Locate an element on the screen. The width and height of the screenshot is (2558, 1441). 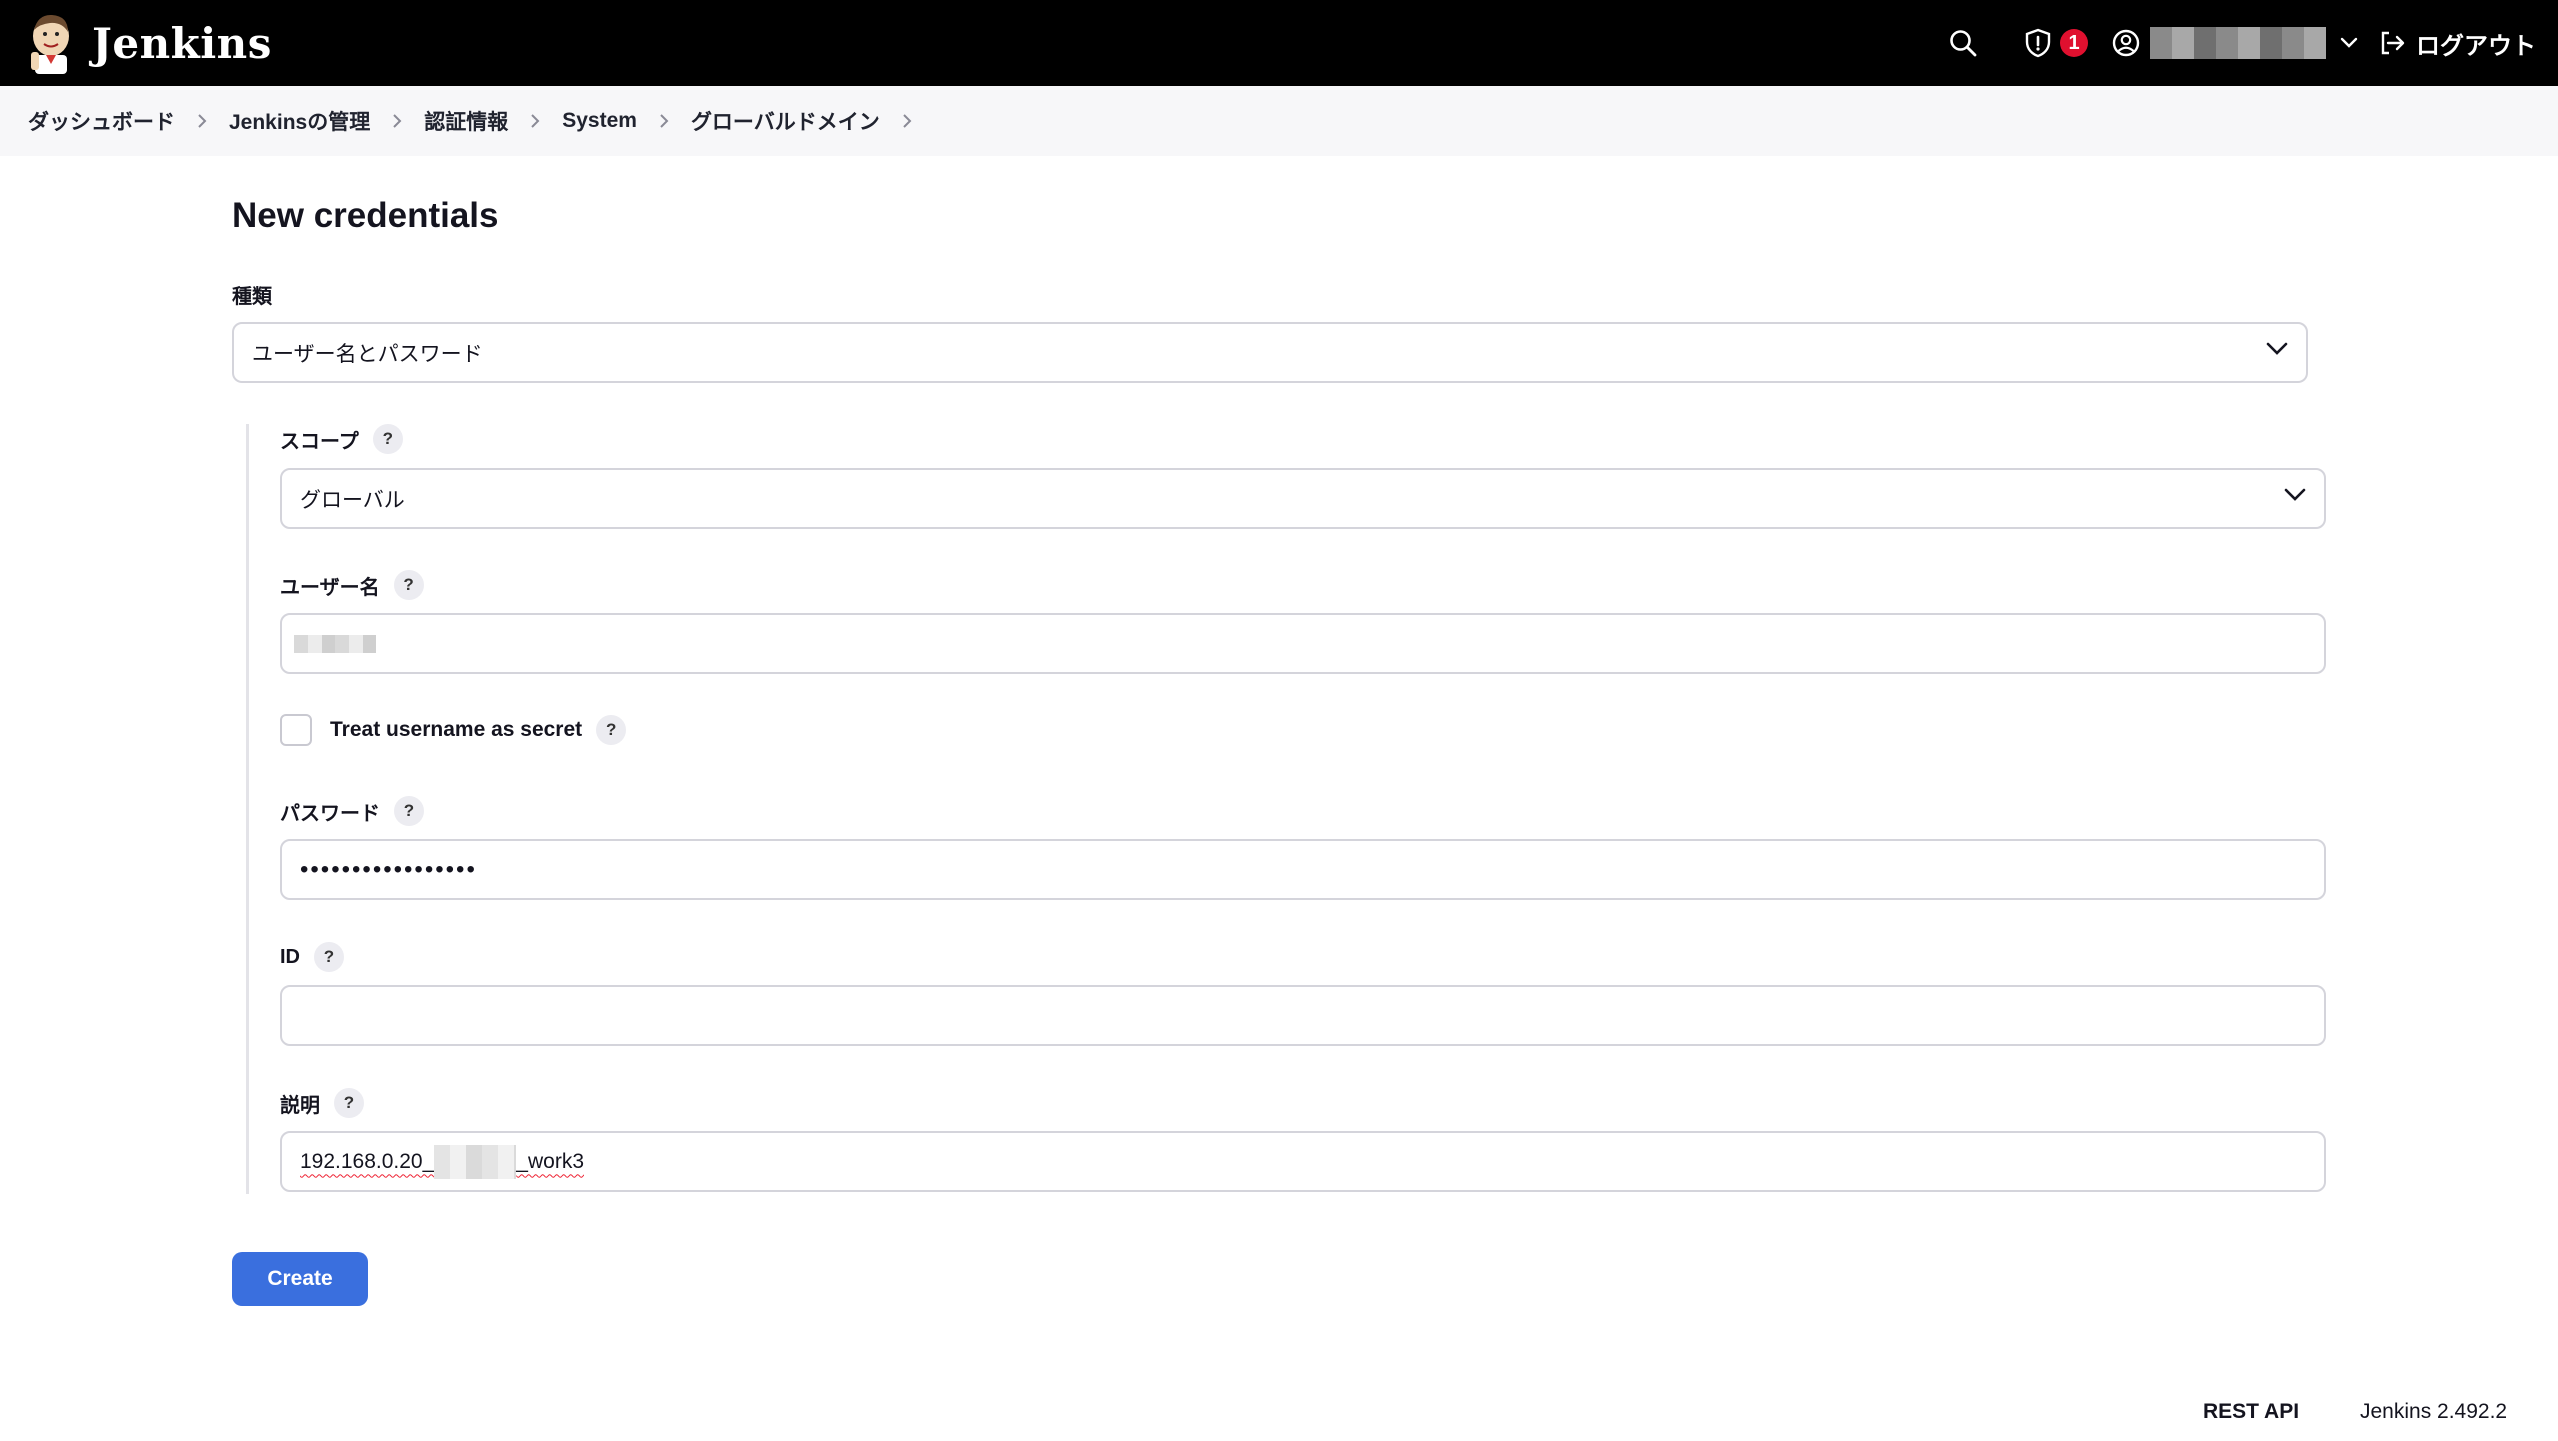
password-label-text: パスワード is located at coordinates (330, 813).